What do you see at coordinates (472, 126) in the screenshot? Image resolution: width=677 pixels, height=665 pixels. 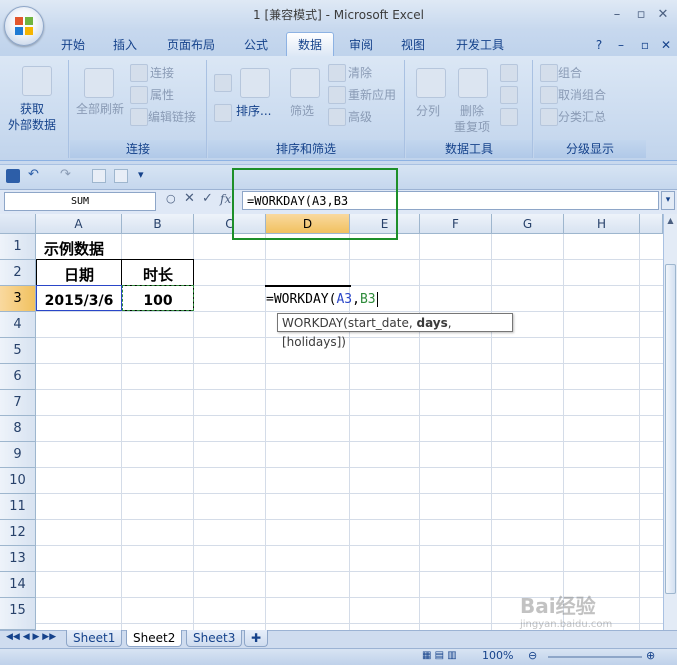 I see `remove-duplicates-label2: 重复项` at bounding box center [472, 126].